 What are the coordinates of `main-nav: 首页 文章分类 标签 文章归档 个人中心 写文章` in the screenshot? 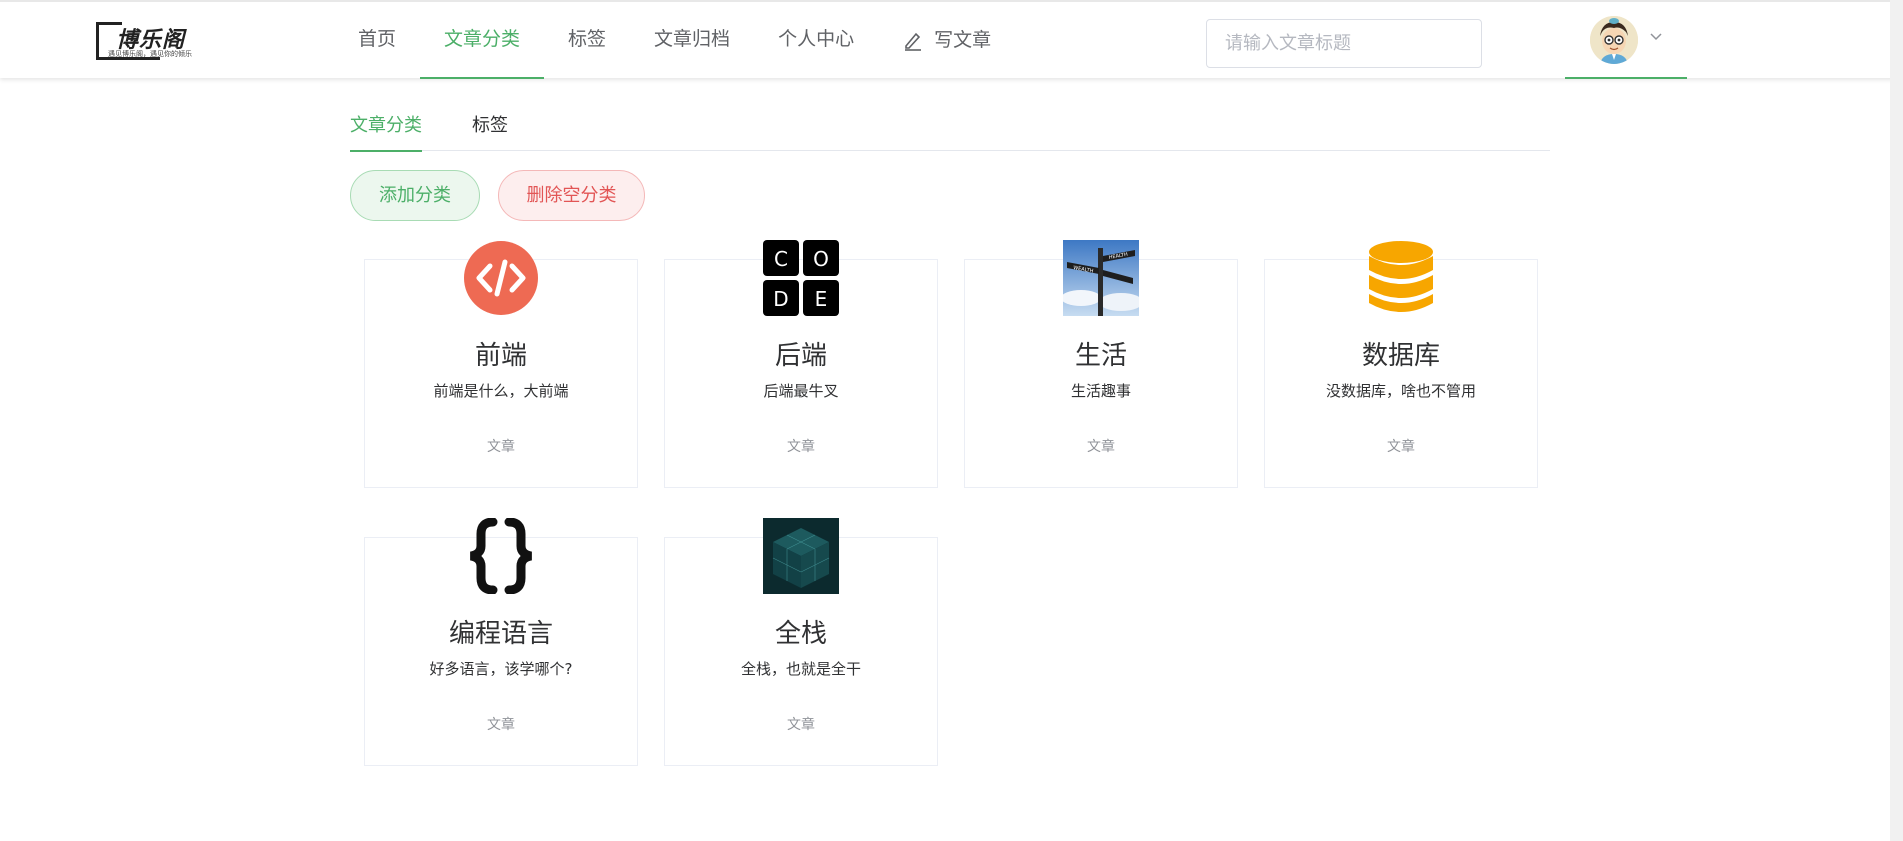 It's located at (674, 40).